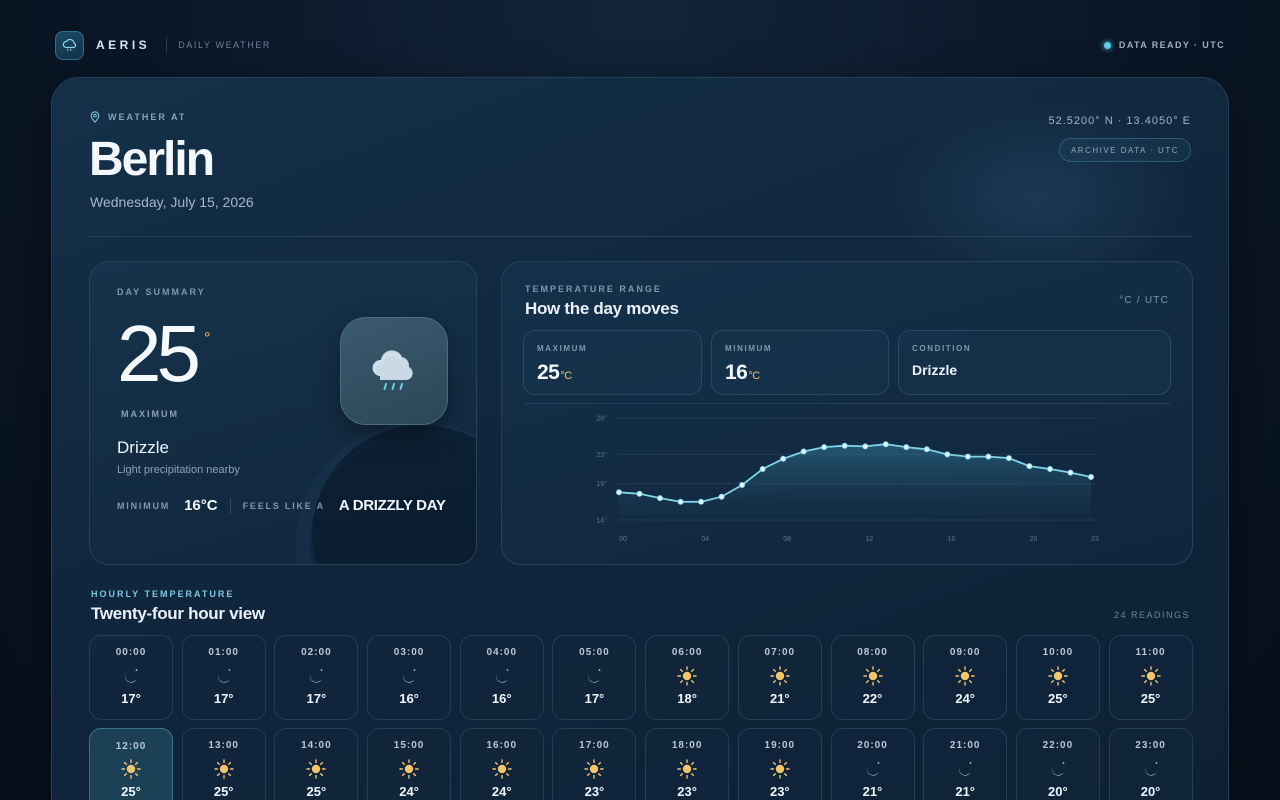 The width and height of the screenshot is (1280, 800). Describe the element at coordinates (501, 698) in the screenshot. I see `hourly-temp: 16°` at that location.